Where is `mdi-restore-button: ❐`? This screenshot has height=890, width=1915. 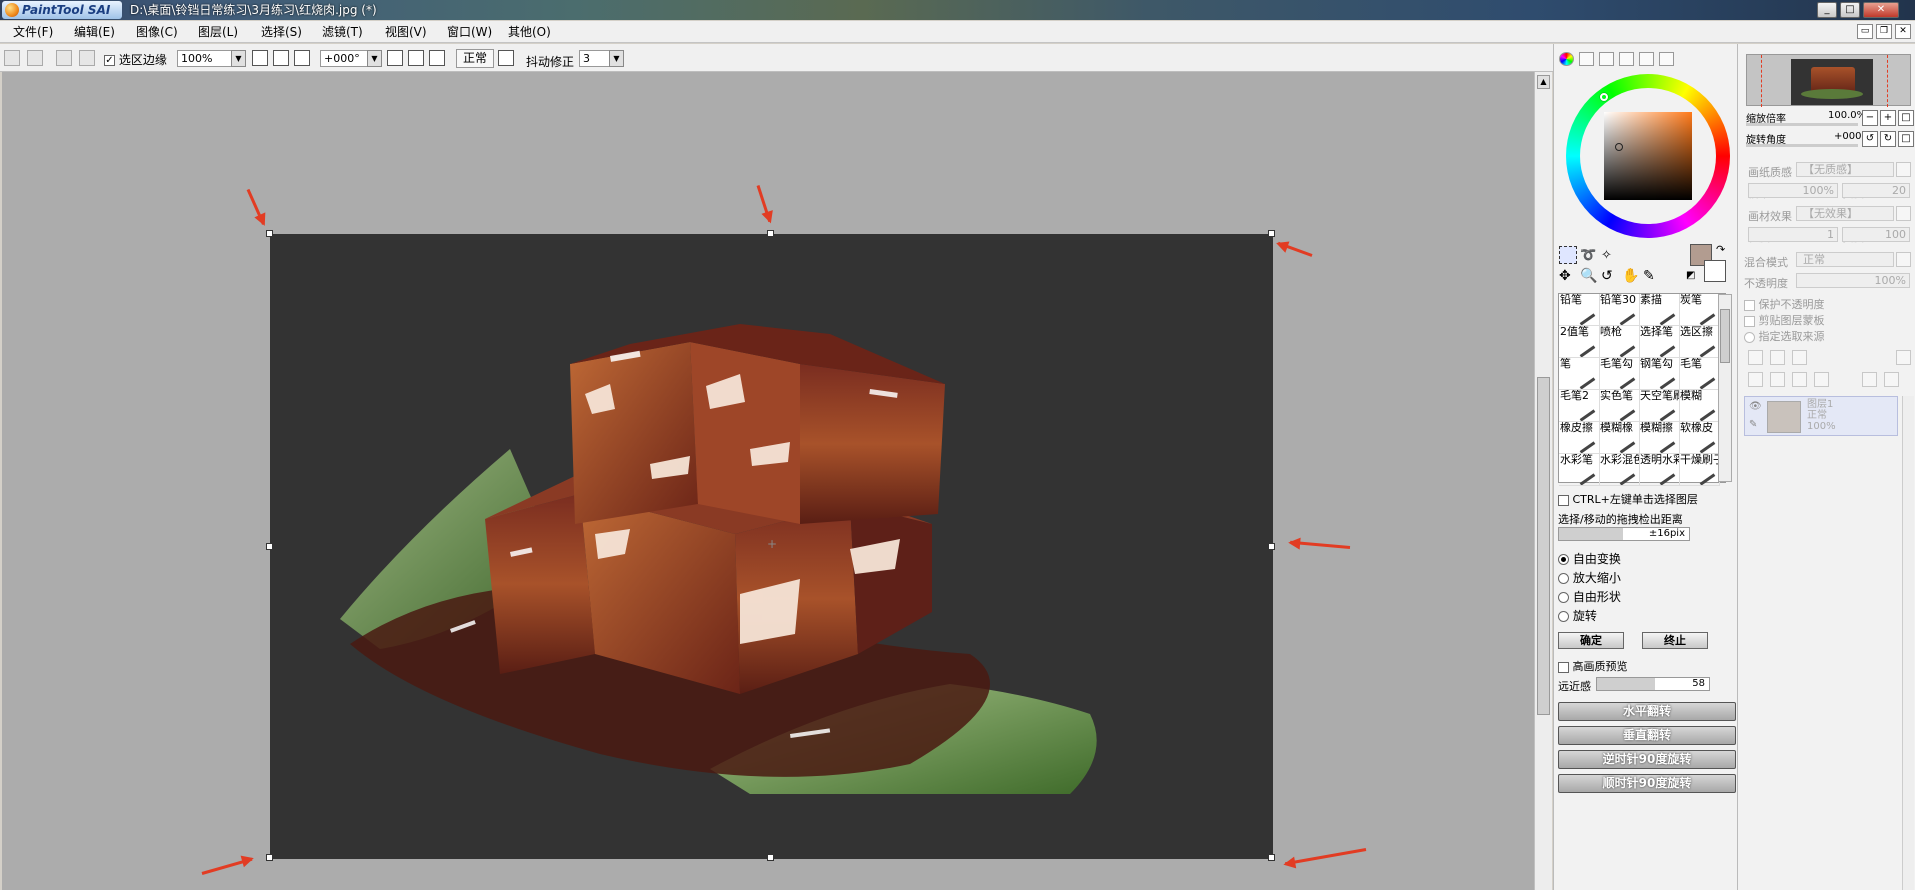
mdi-restore-button: ❐ is located at coordinates (1884, 31).